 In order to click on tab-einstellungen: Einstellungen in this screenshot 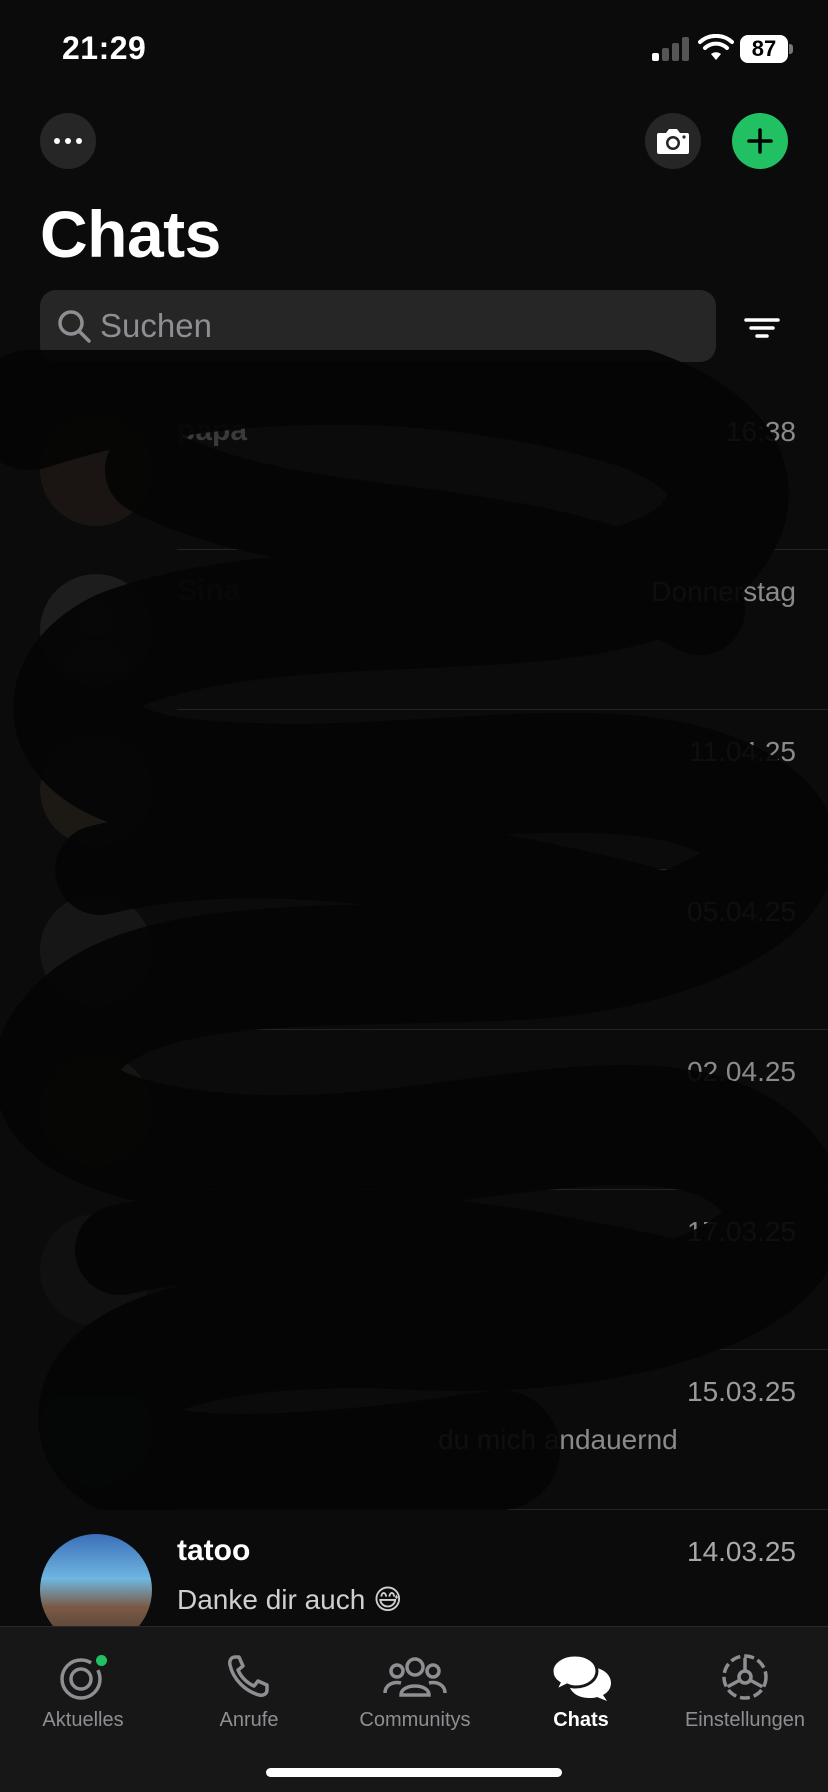, I will do `click(745, 1694)`.